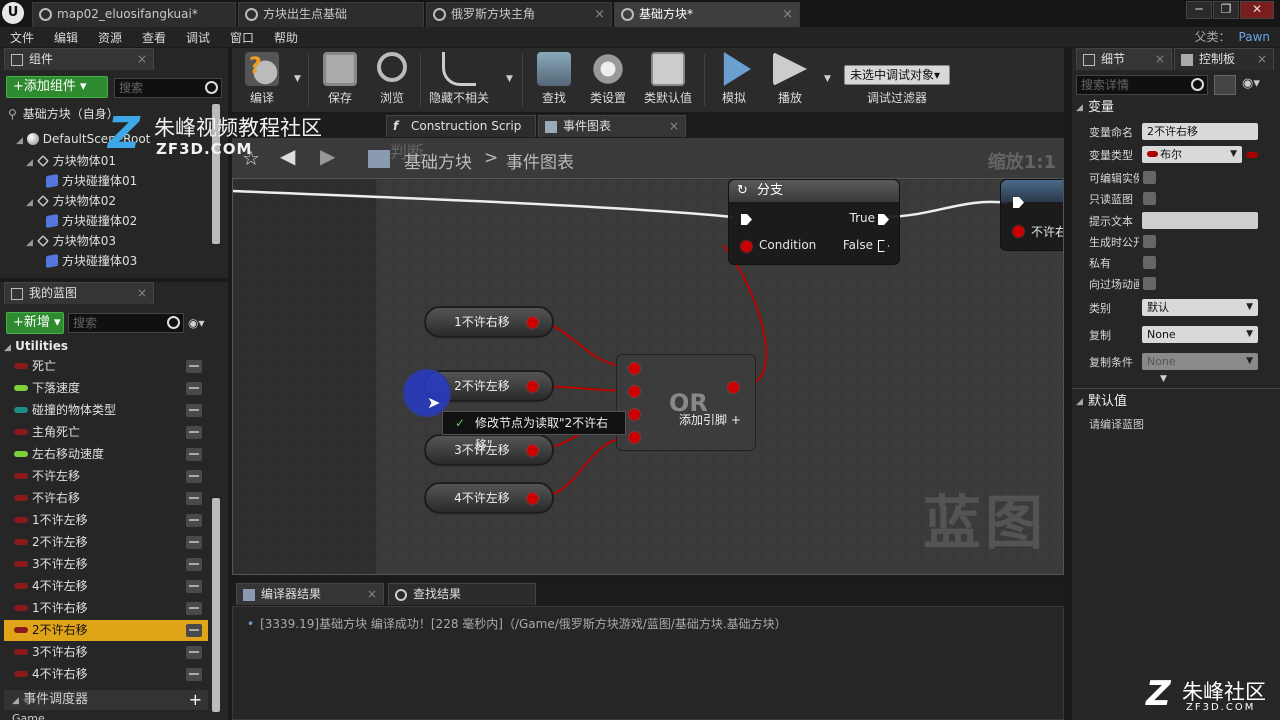 The image size is (1280, 720). Describe the element at coordinates (608, 79) in the screenshot. I see `class-settings-button: 类设置` at that location.